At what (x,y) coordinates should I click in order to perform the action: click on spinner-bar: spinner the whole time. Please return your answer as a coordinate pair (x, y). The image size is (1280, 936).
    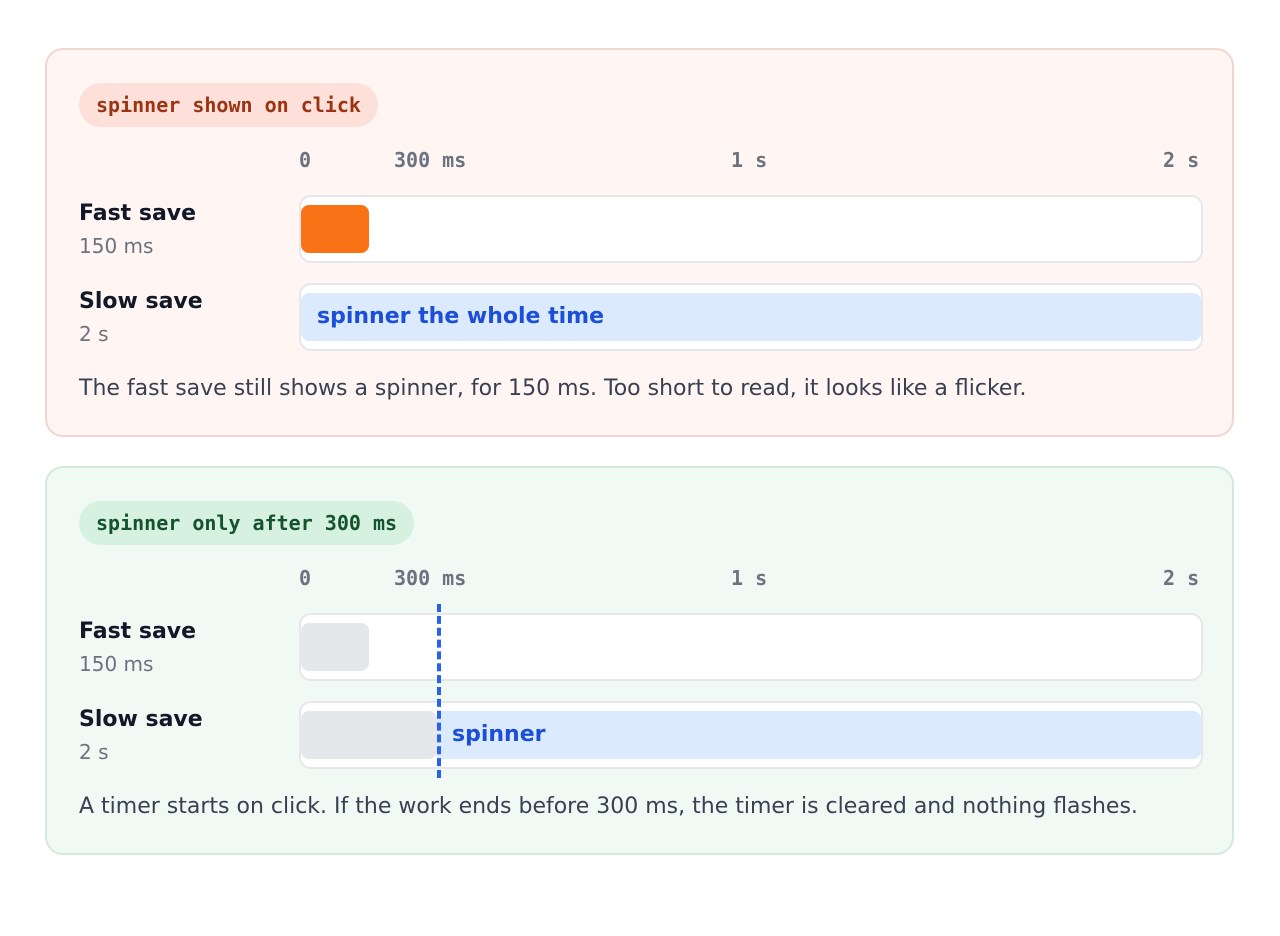
    Looking at the image, I should click on (751, 317).